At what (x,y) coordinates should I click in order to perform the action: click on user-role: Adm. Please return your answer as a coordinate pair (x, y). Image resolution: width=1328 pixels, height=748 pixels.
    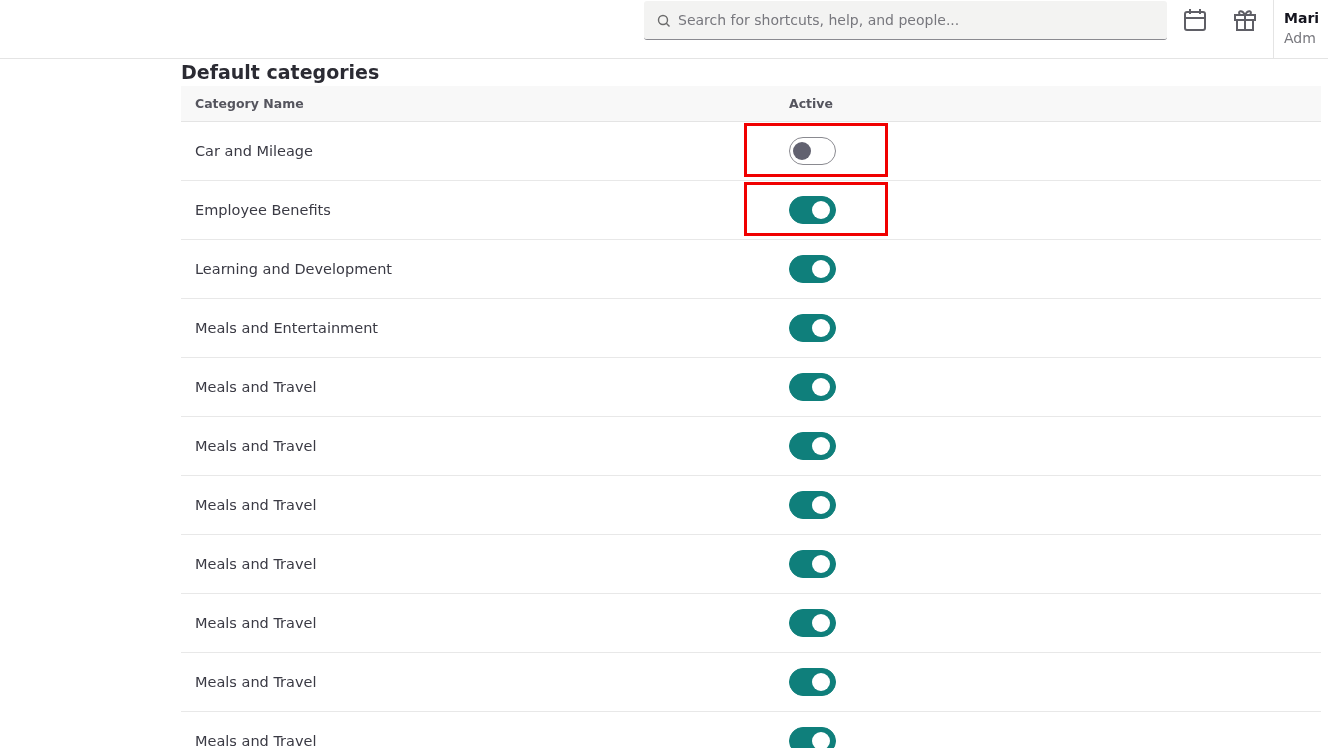
    Looking at the image, I should click on (1300, 38).